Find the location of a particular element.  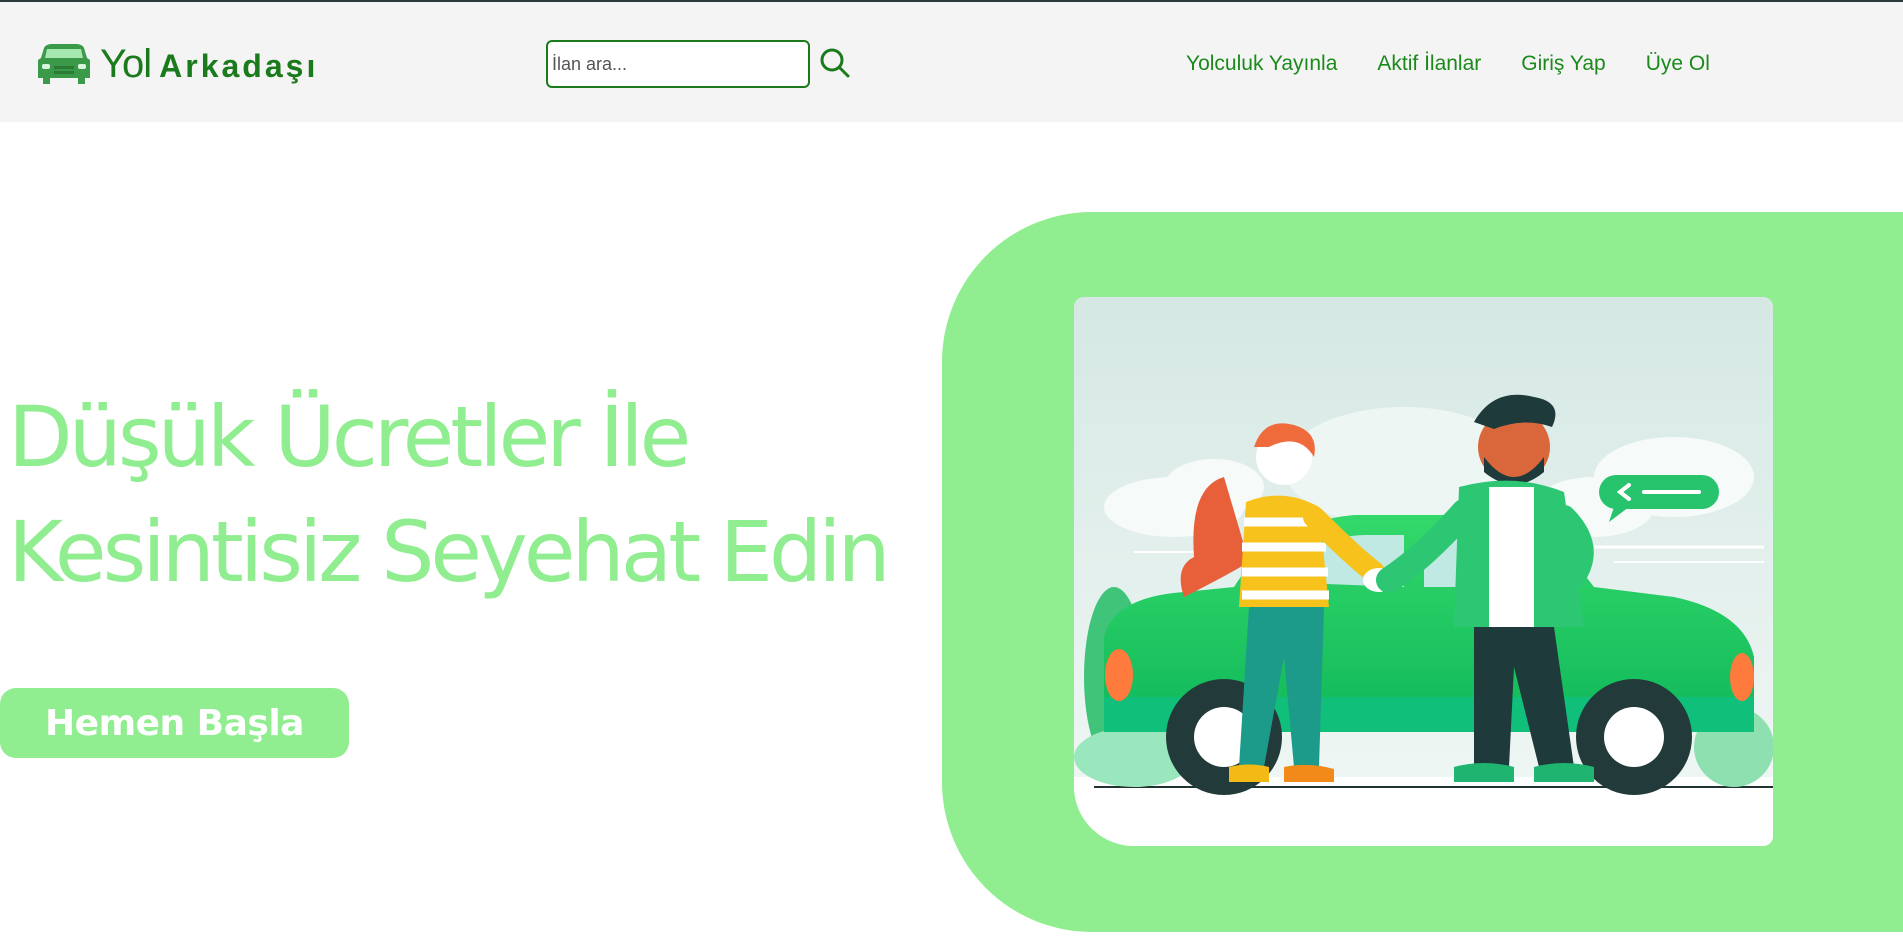

logo-word-yol: Yol is located at coordinates (126, 64).